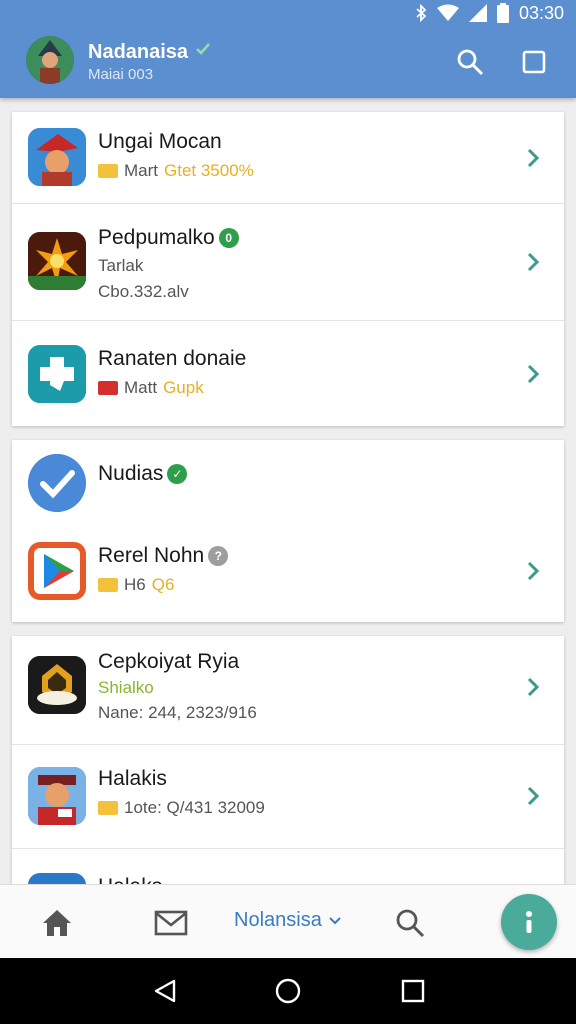  What do you see at coordinates (278, 920) in the screenshot?
I see `nav-dropdown-label: Nolansisa` at bounding box center [278, 920].